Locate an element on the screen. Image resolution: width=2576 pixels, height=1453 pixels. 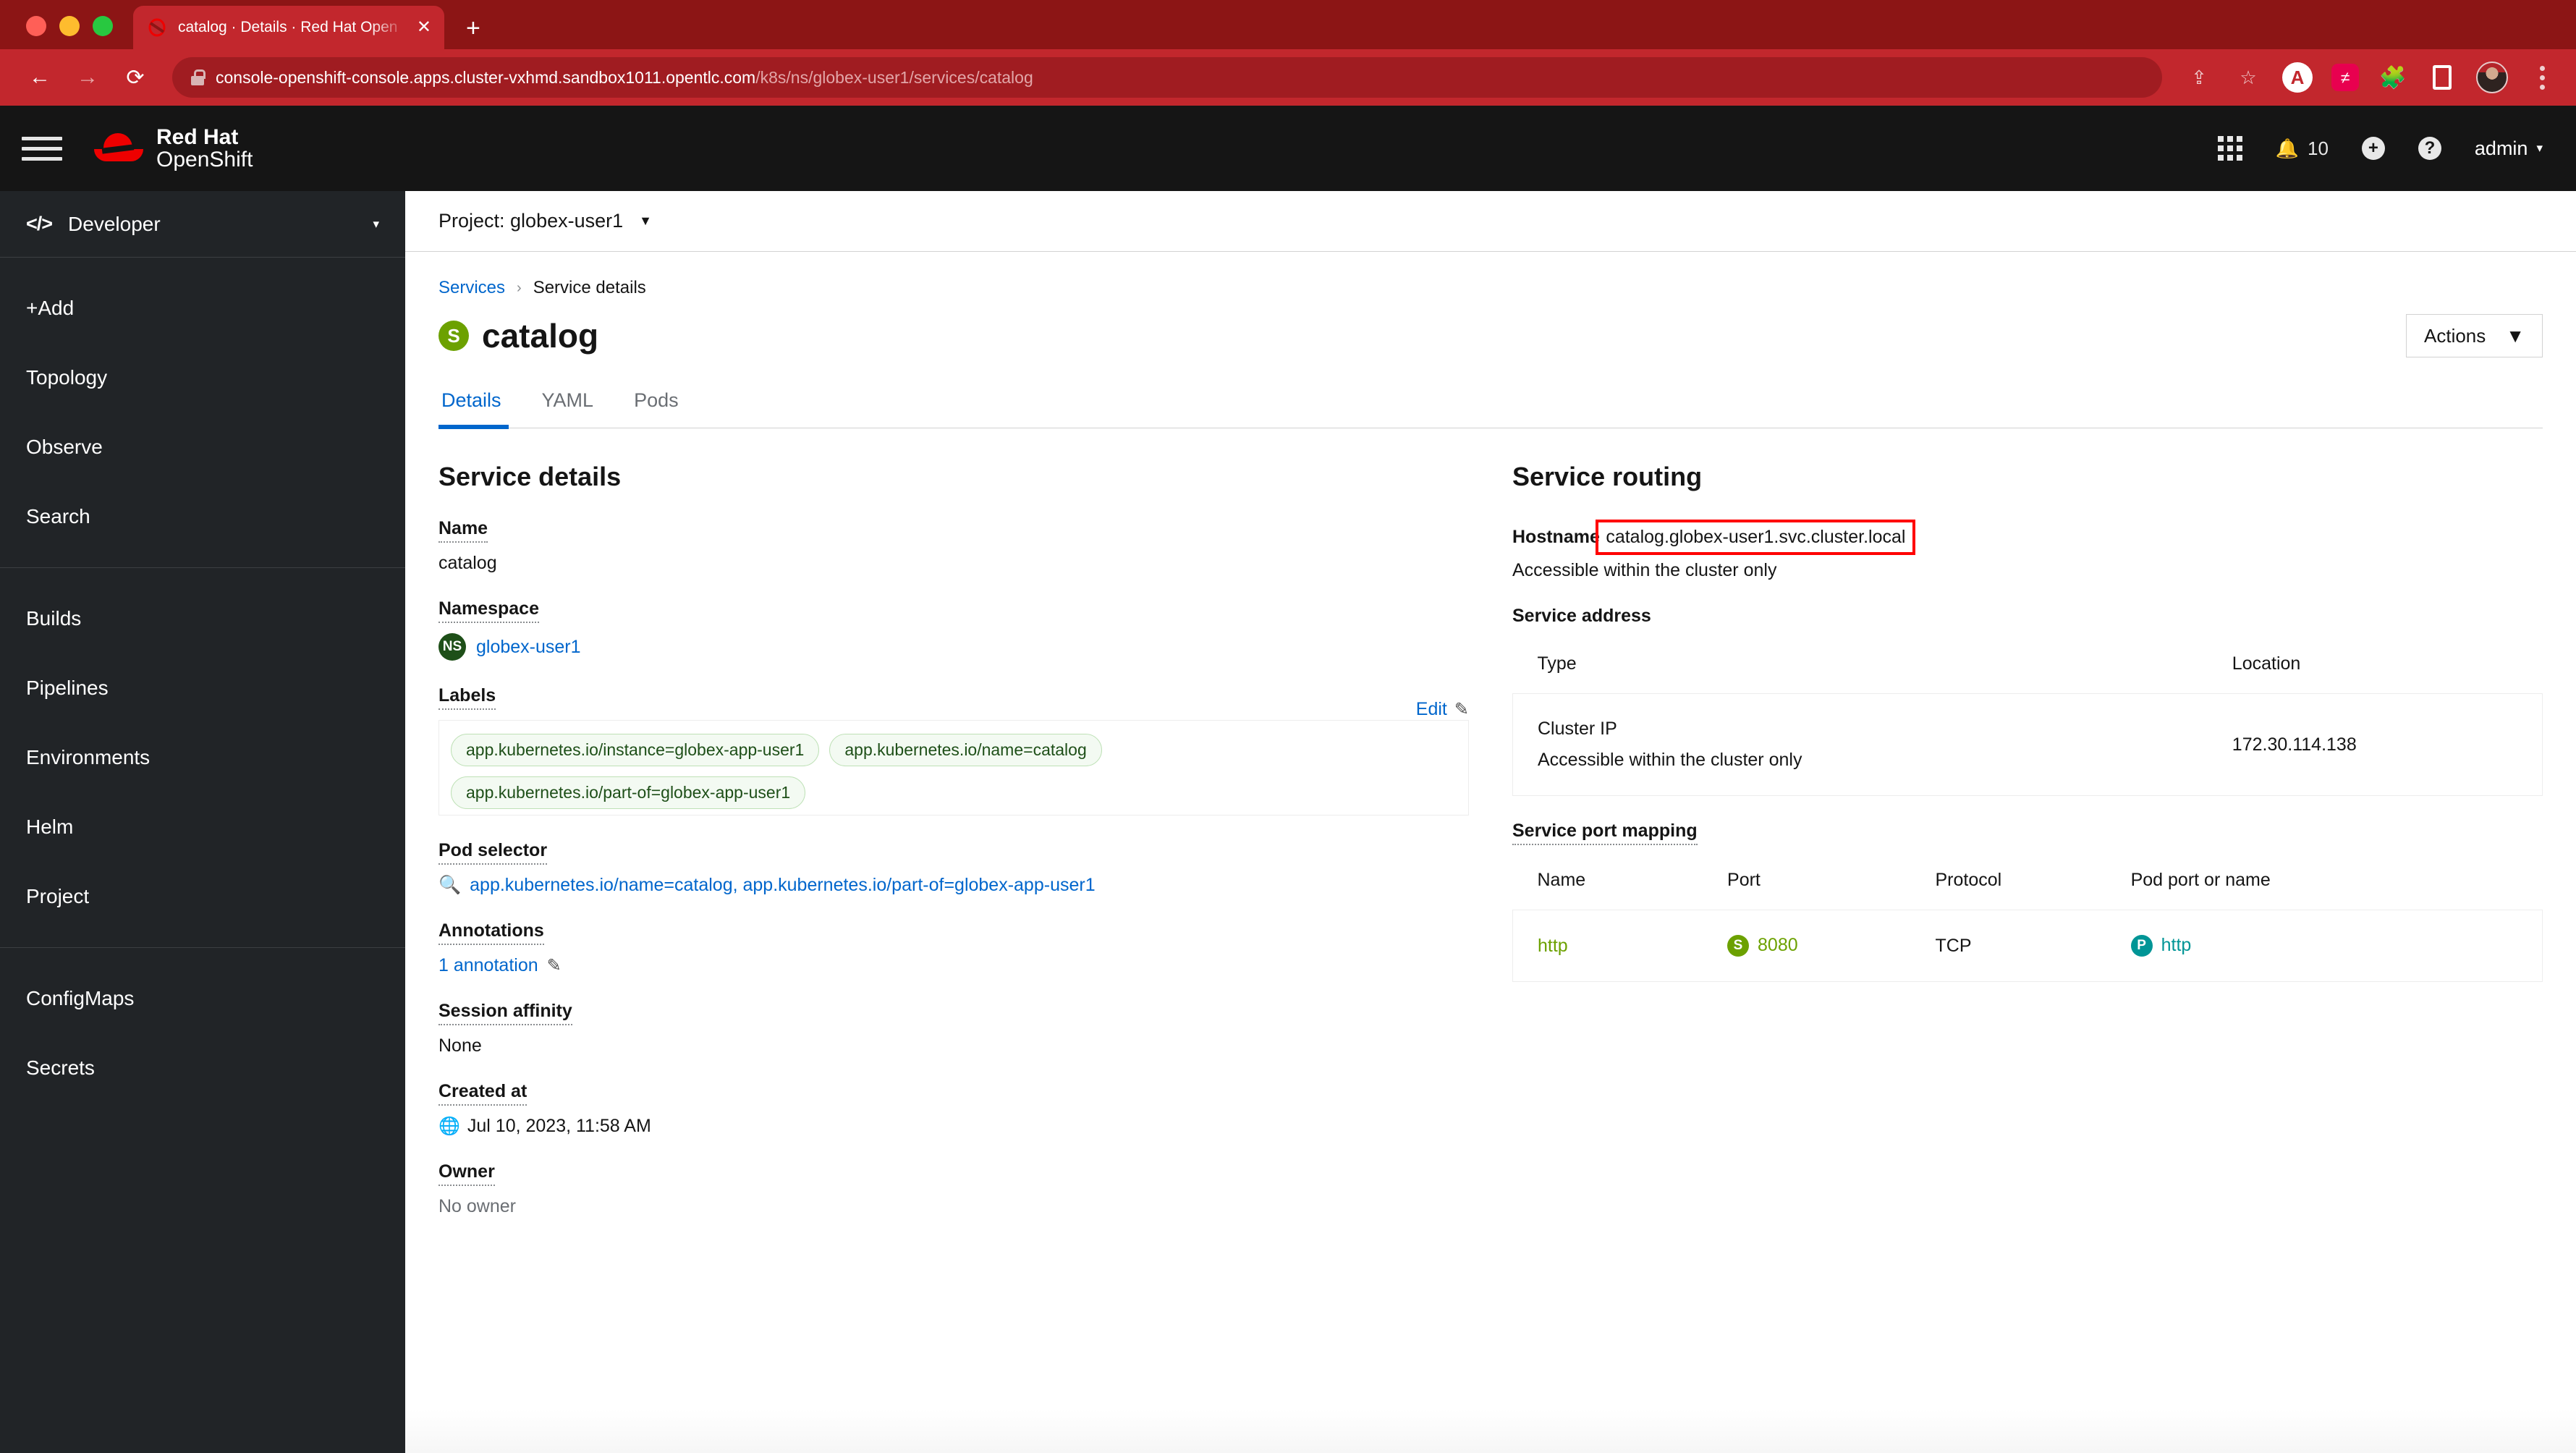
close-window-button is located at coordinates (36, 26).